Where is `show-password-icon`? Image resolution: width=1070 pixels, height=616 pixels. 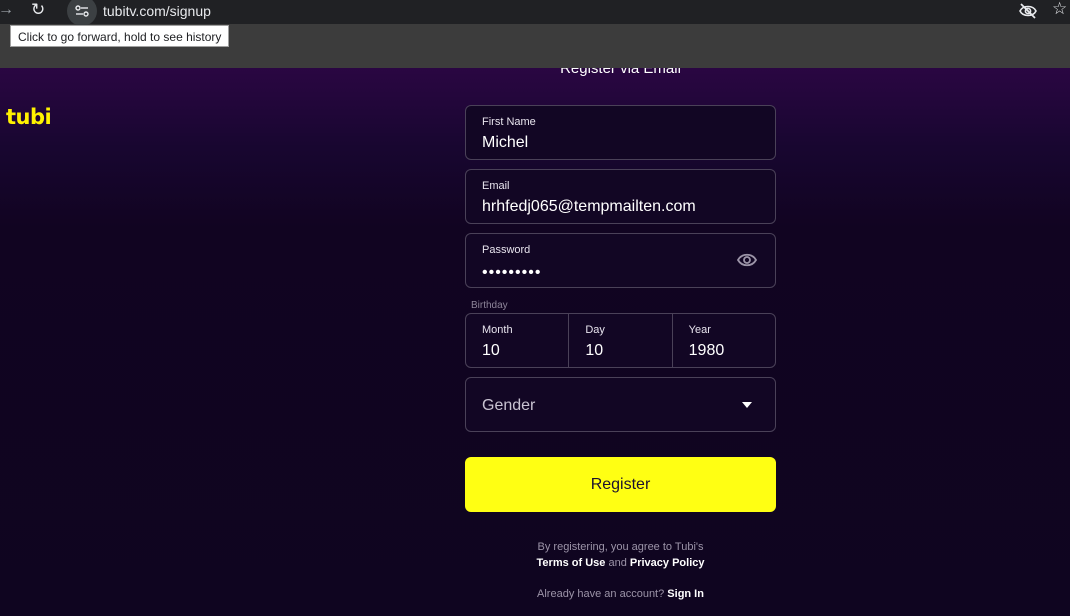
show-password-icon is located at coordinates (747, 260).